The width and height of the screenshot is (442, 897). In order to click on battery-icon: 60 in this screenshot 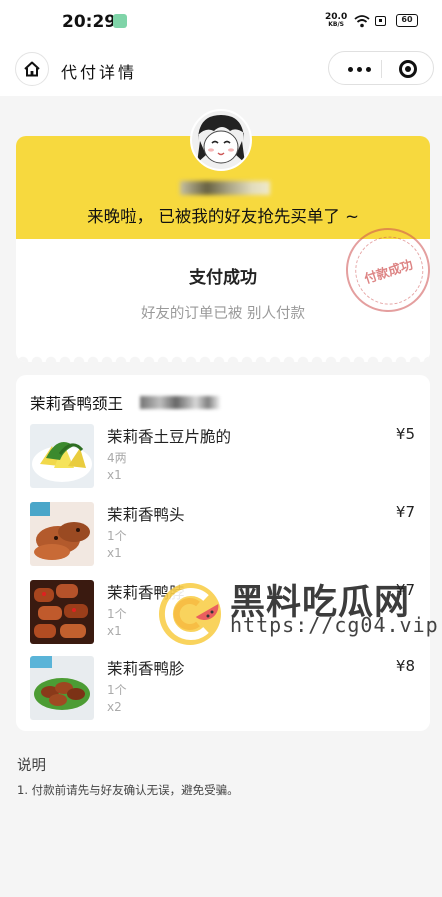, I will do `click(407, 20)`.